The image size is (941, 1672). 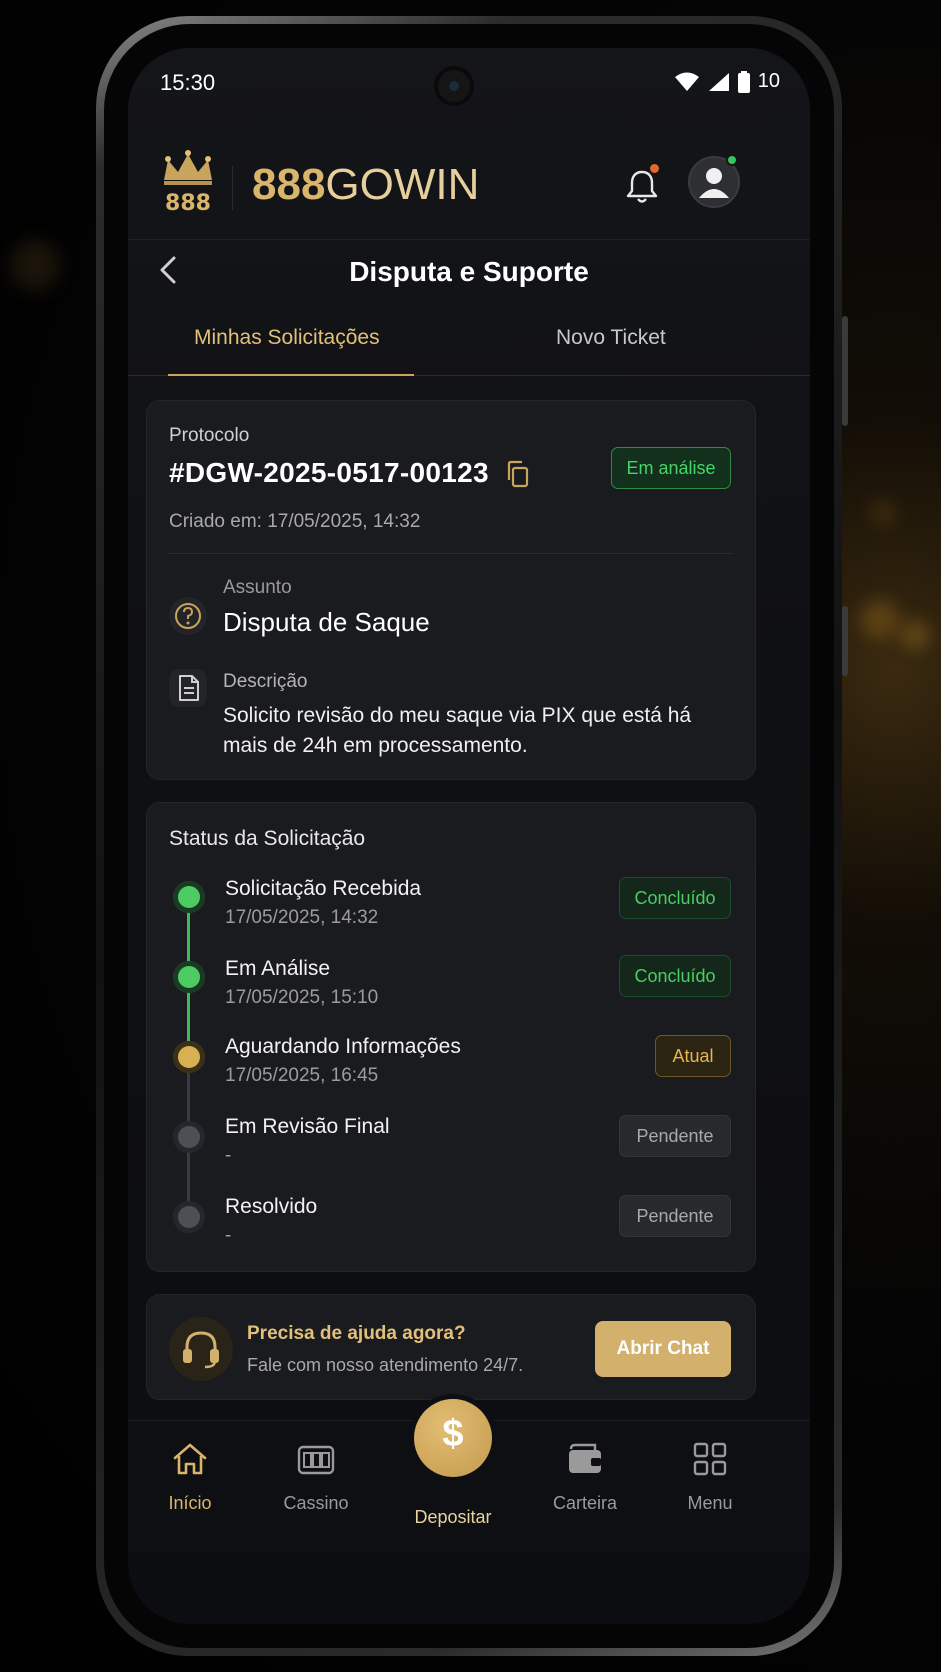 What do you see at coordinates (385, 1365) in the screenshot?
I see `help-subtitle: Fale com nosso atendimento 24/7.` at bounding box center [385, 1365].